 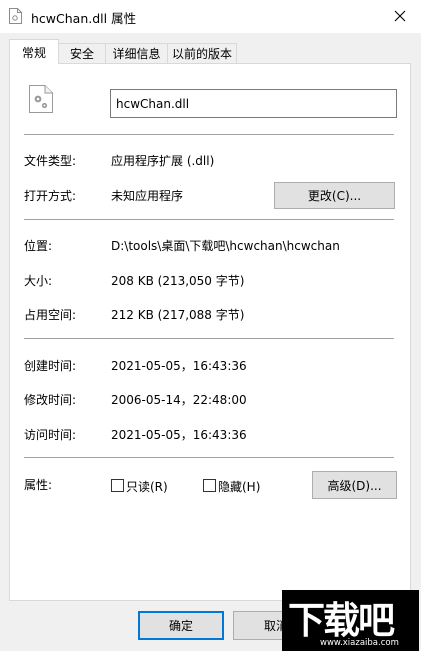 What do you see at coordinates (179, 400) in the screenshot?
I see `modified-value: 2006-05-14，22:48:00` at bounding box center [179, 400].